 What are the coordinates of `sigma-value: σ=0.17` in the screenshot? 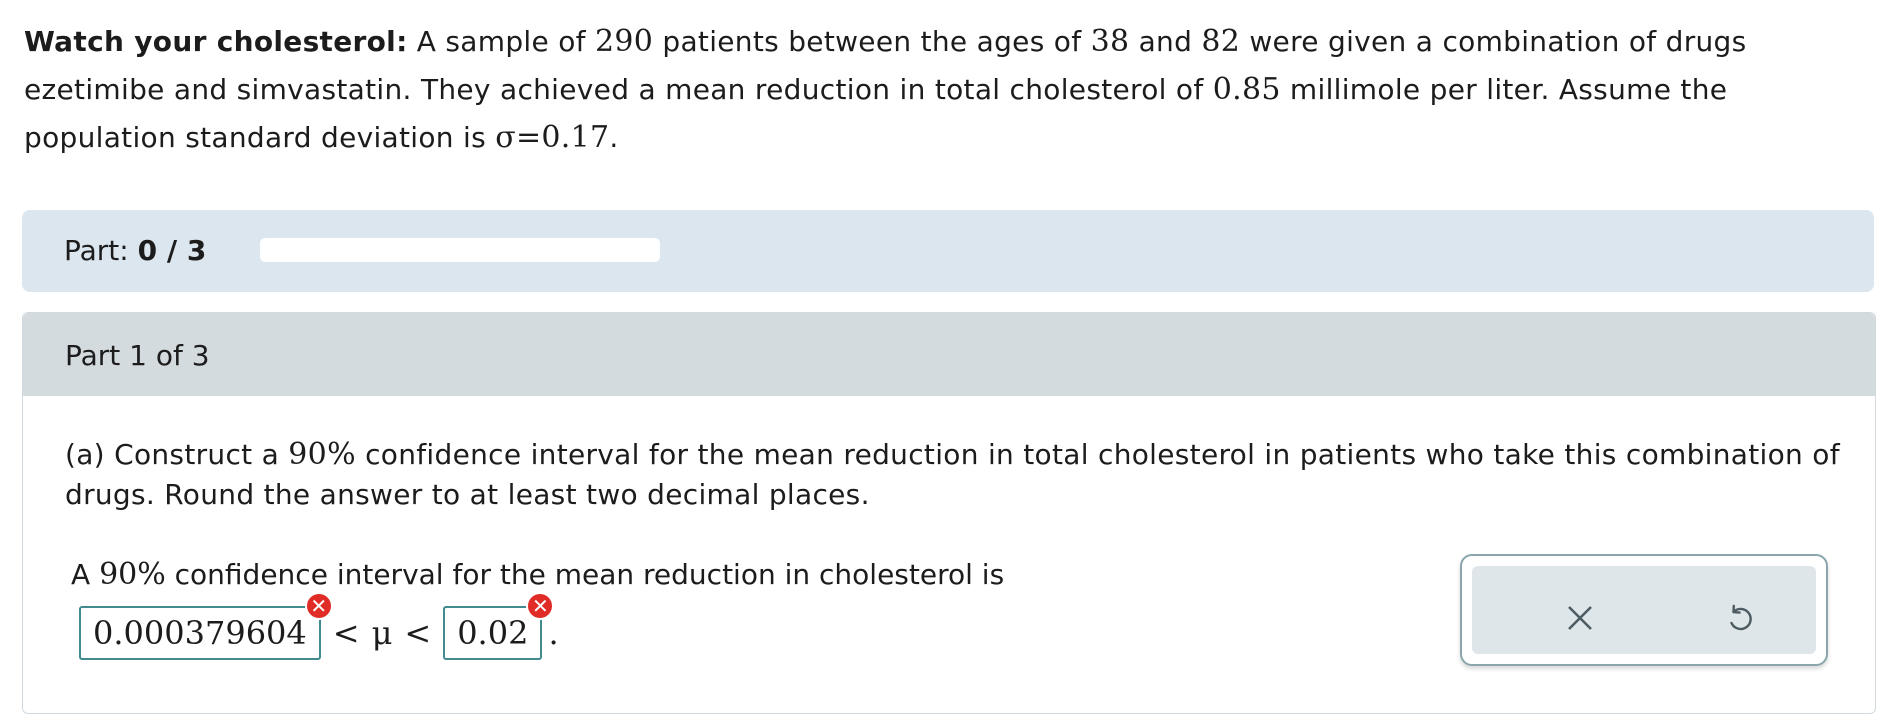 It's located at (552, 137).